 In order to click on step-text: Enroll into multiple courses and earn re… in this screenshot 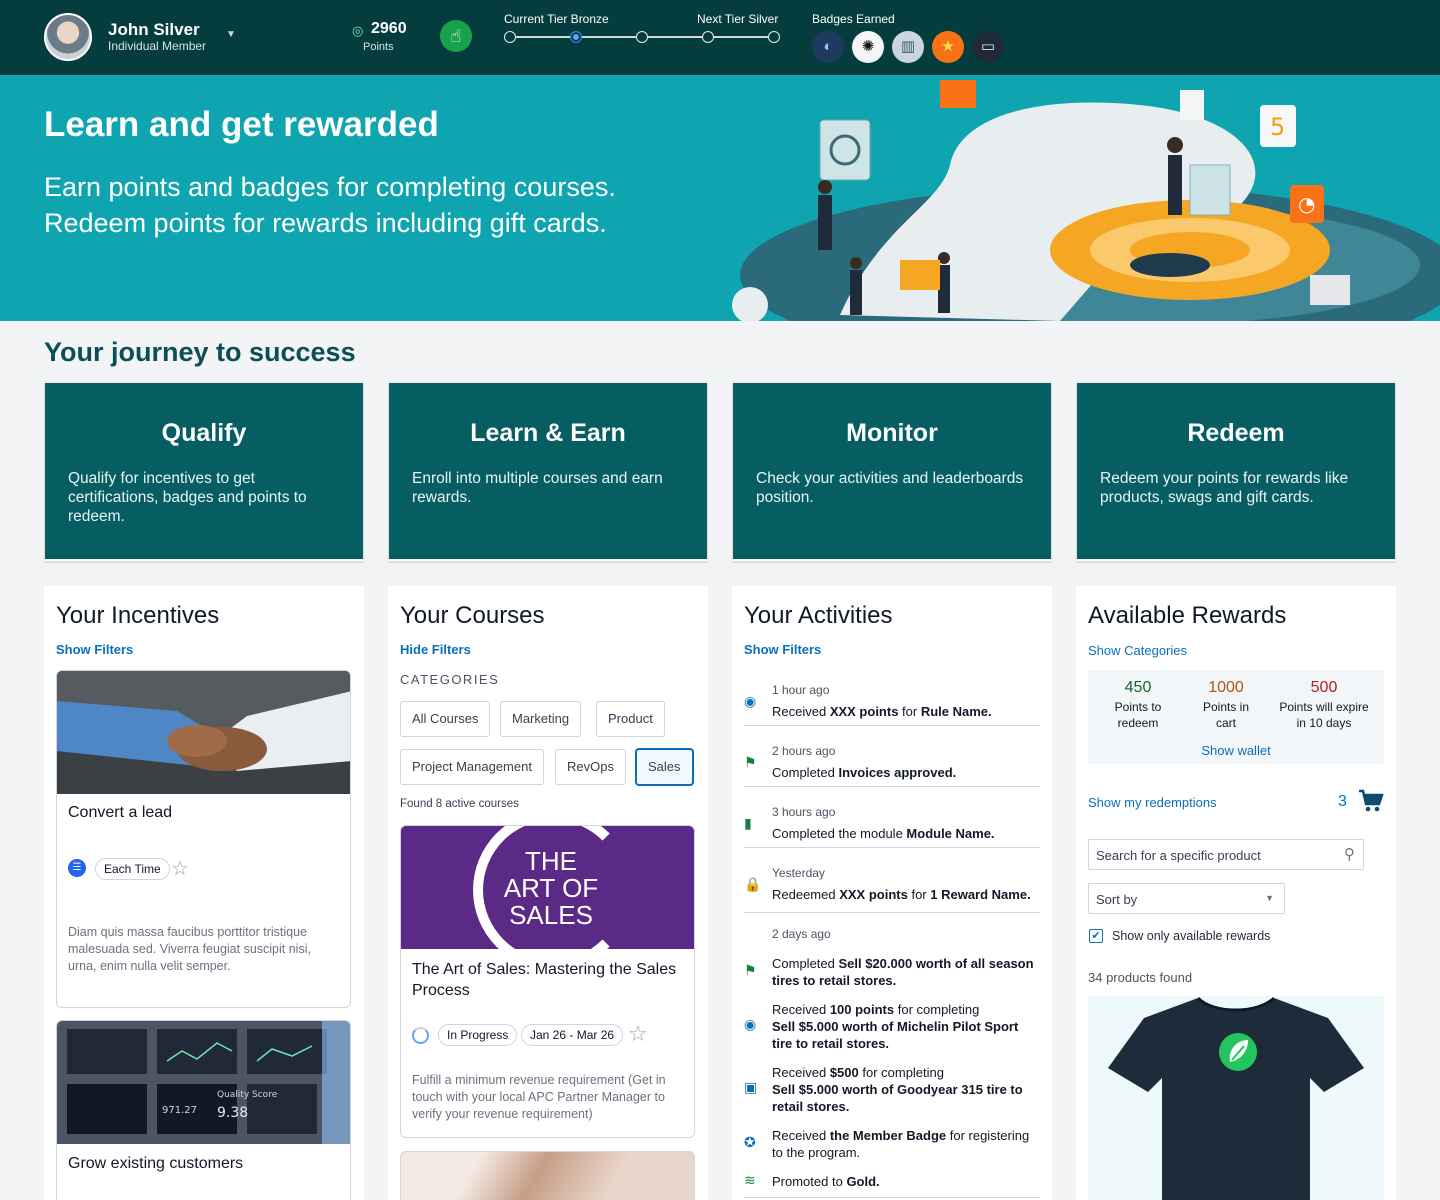, I will do `click(537, 488)`.